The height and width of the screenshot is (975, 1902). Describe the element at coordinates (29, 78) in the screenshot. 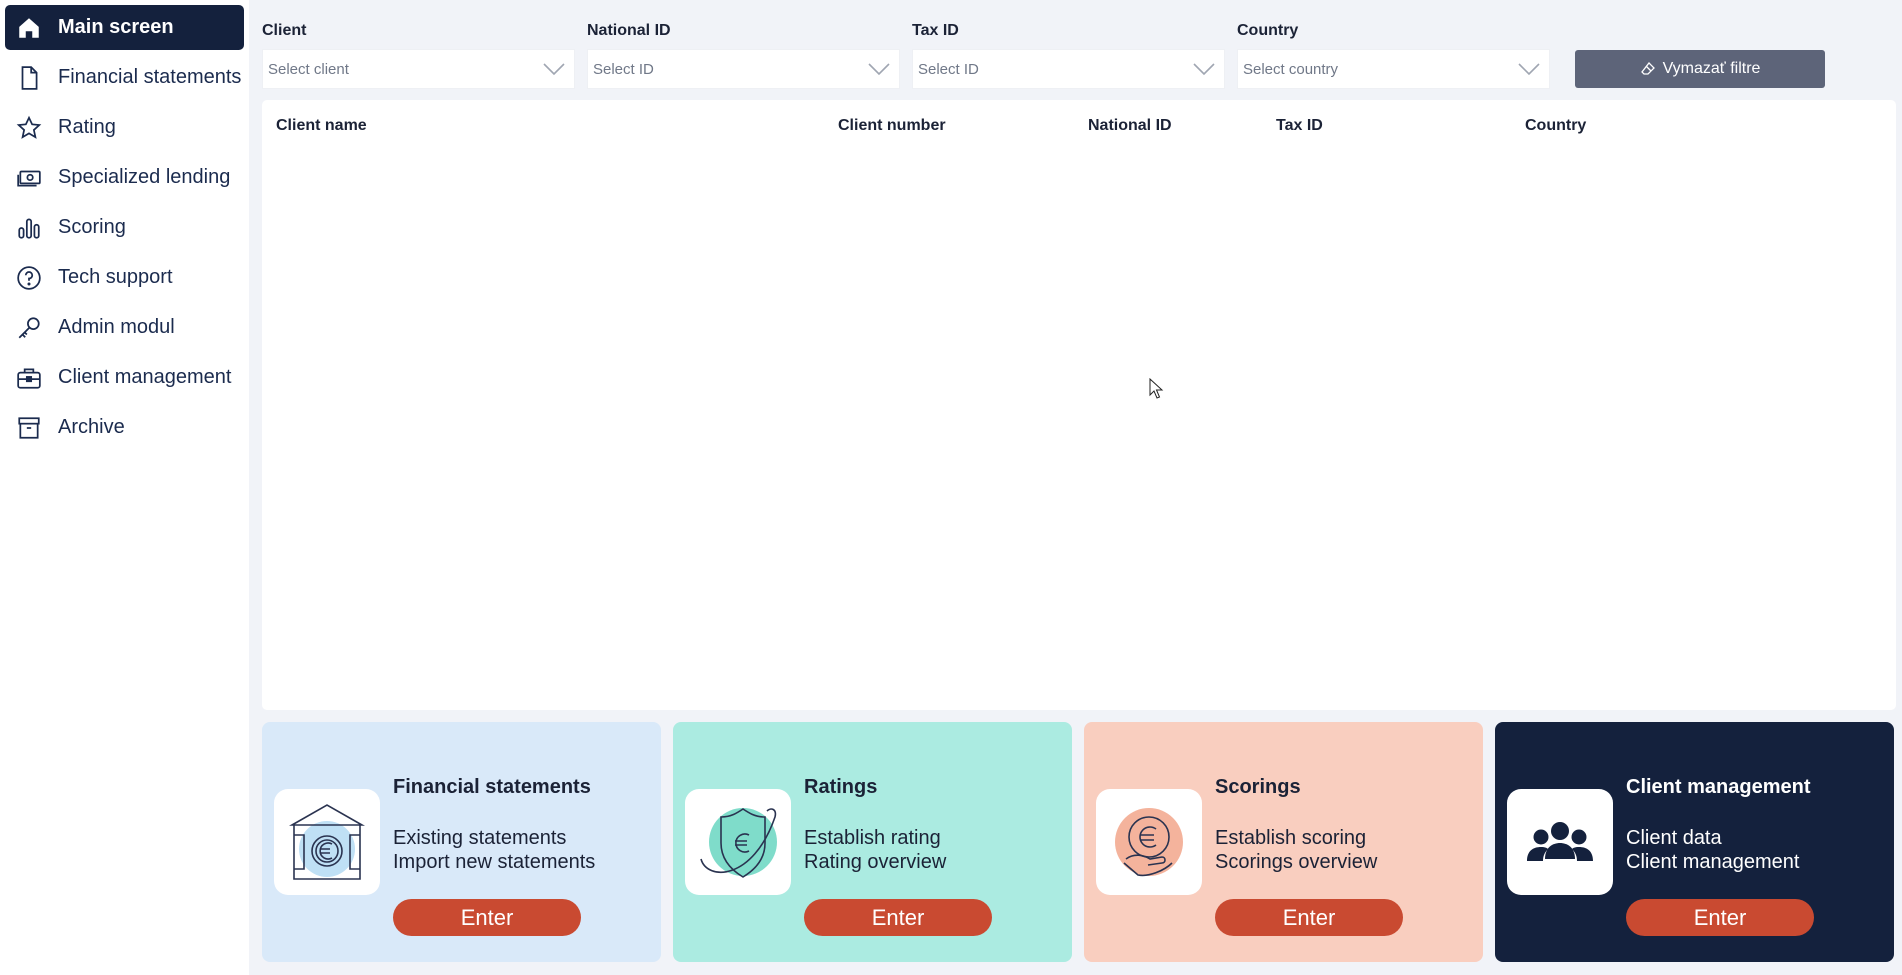

I see `document-icon` at that location.